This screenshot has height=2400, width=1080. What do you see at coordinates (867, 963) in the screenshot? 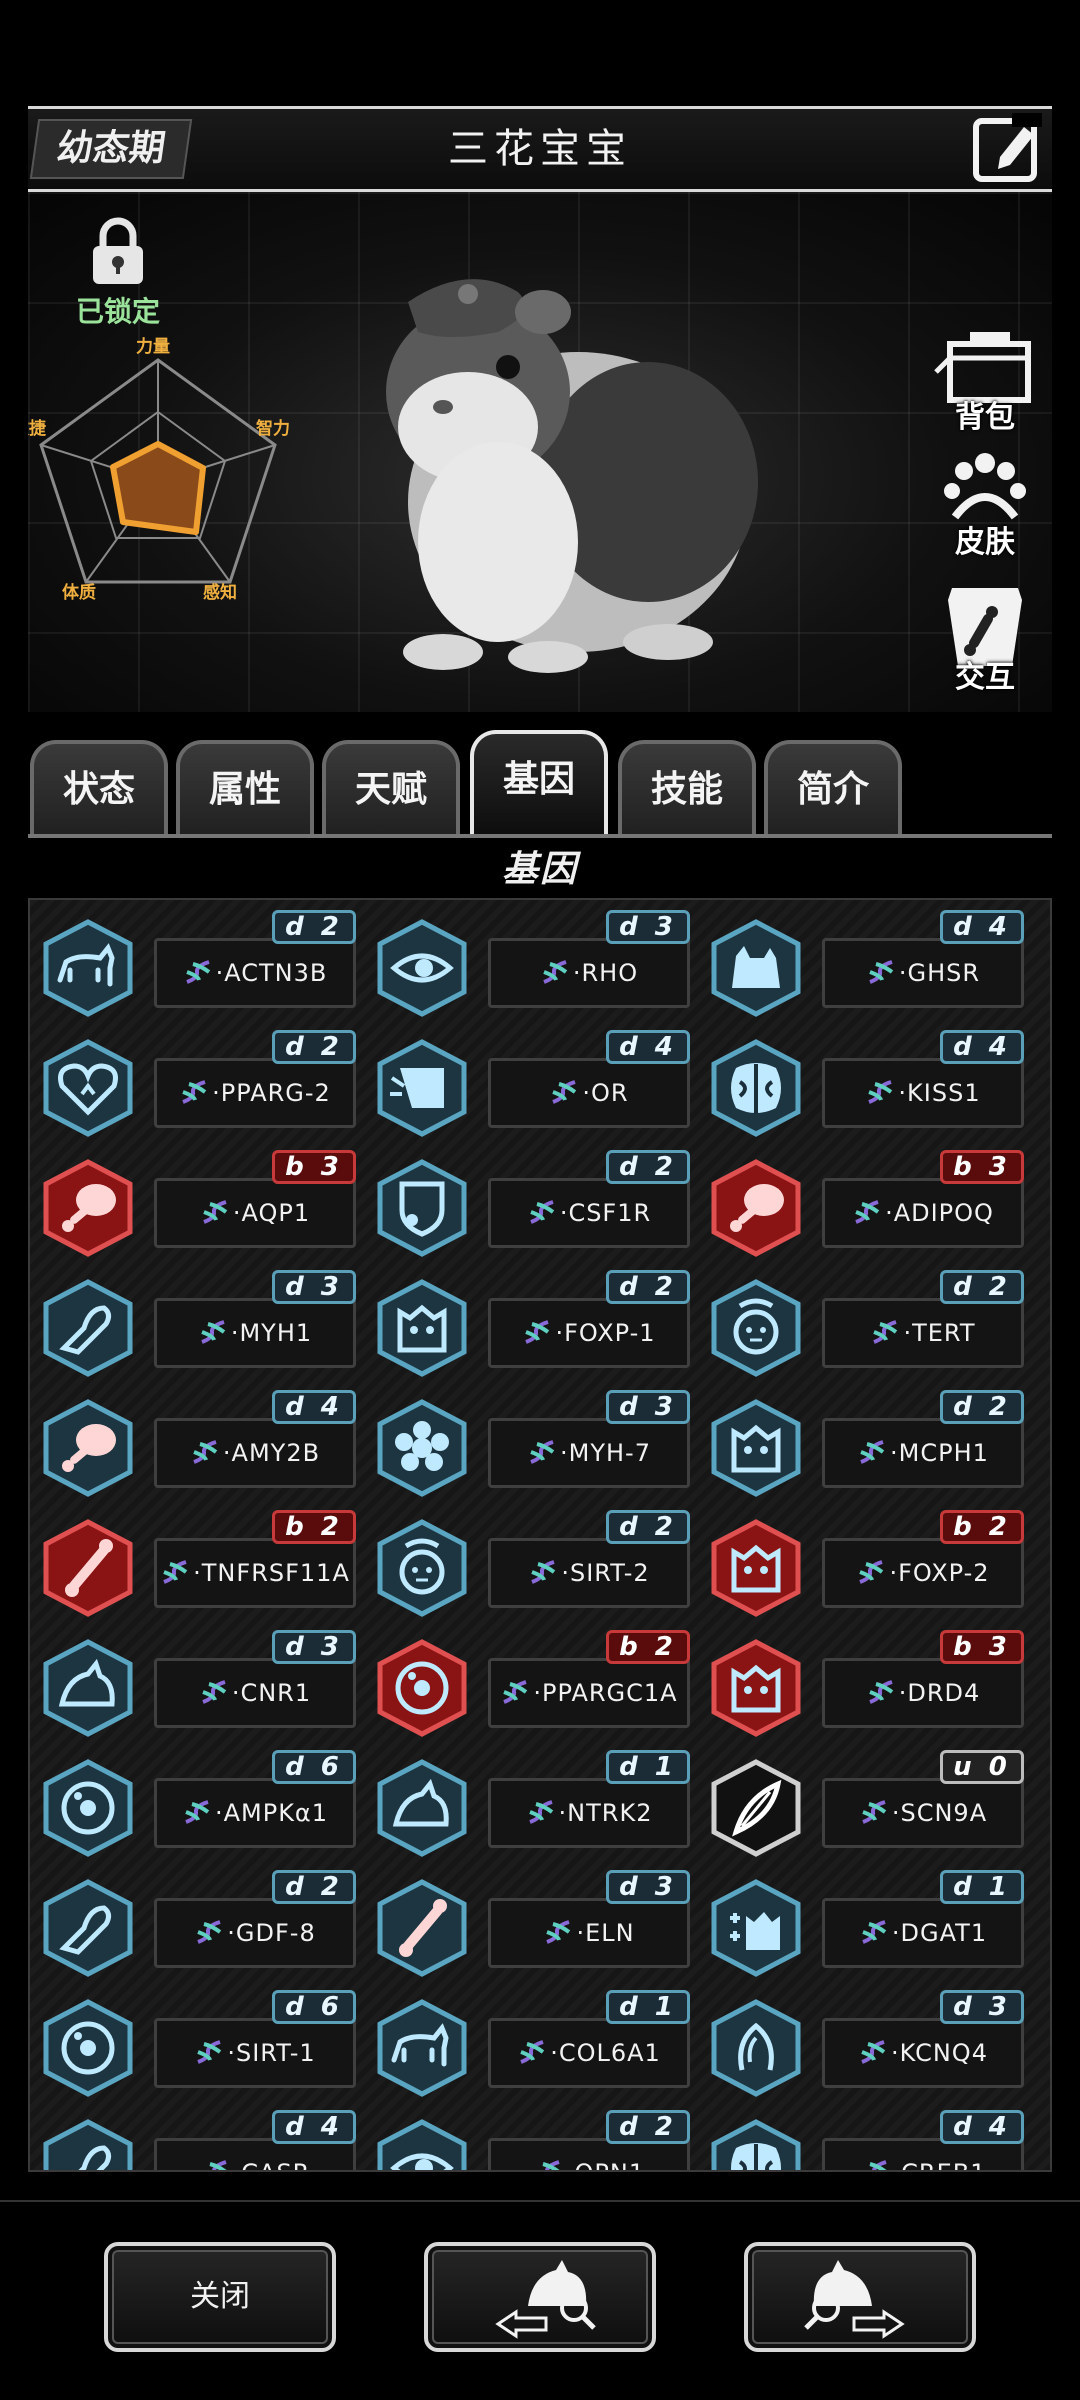
I see `gene-item: ·GHSR d 4` at bounding box center [867, 963].